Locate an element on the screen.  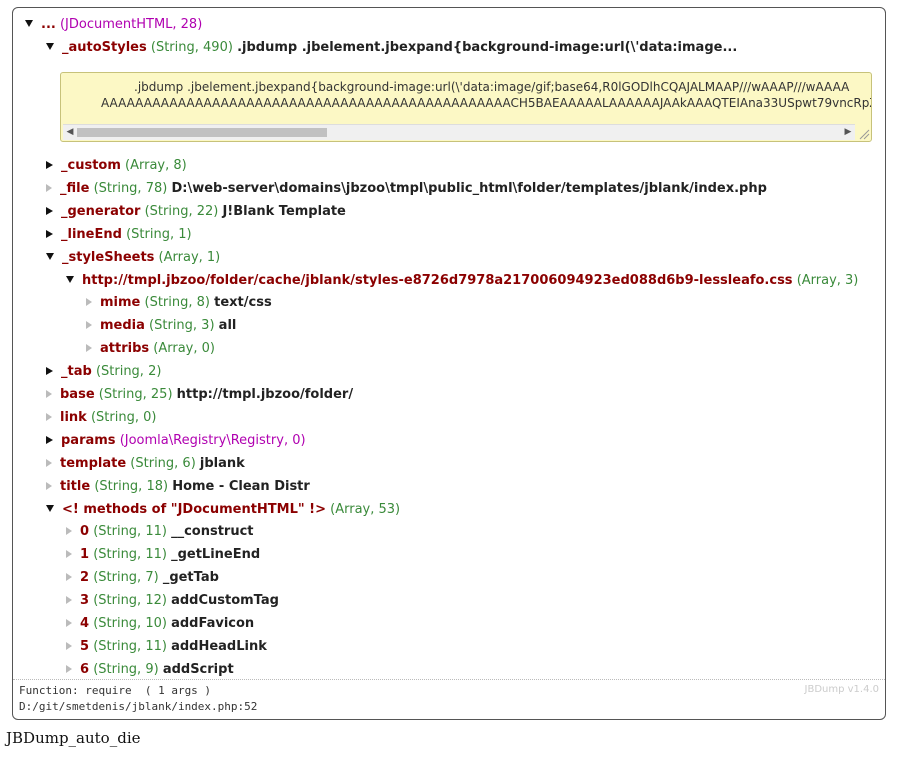
scroll-left-icon: ◀ is located at coordinates (70, 132).